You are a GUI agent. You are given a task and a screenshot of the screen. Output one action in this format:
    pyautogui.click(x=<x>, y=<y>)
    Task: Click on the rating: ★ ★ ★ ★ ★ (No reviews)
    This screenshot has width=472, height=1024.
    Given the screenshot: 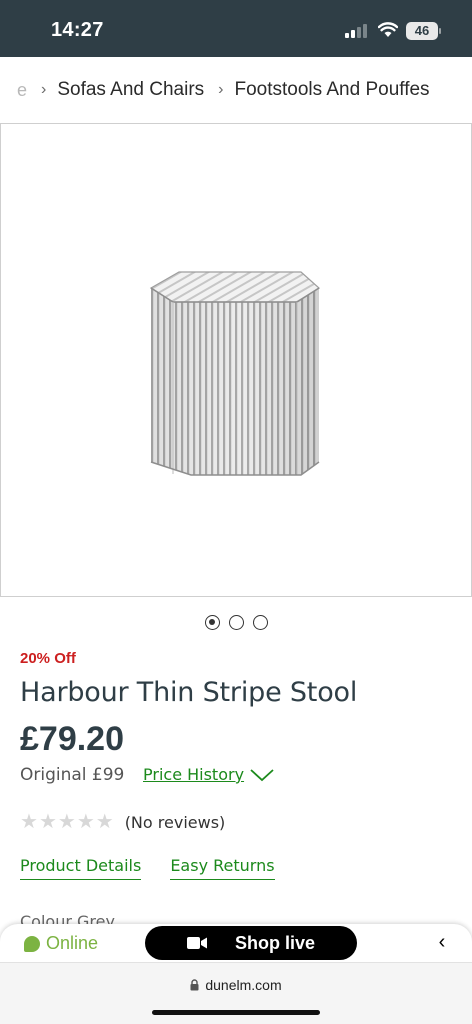 What is the action you would take?
    pyautogui.click(x=122, y=822)
    